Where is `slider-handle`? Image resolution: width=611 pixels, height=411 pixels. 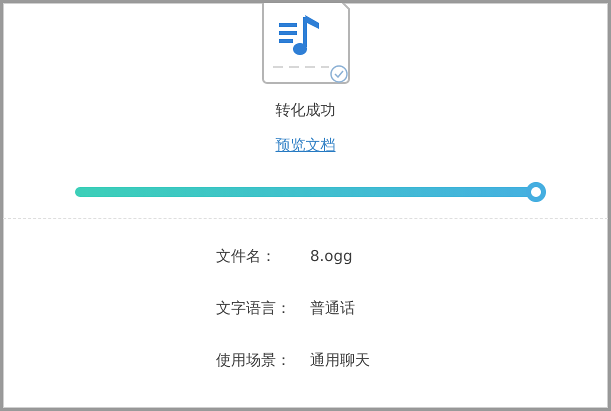
slider-handle is located at coordinates (536, 192).